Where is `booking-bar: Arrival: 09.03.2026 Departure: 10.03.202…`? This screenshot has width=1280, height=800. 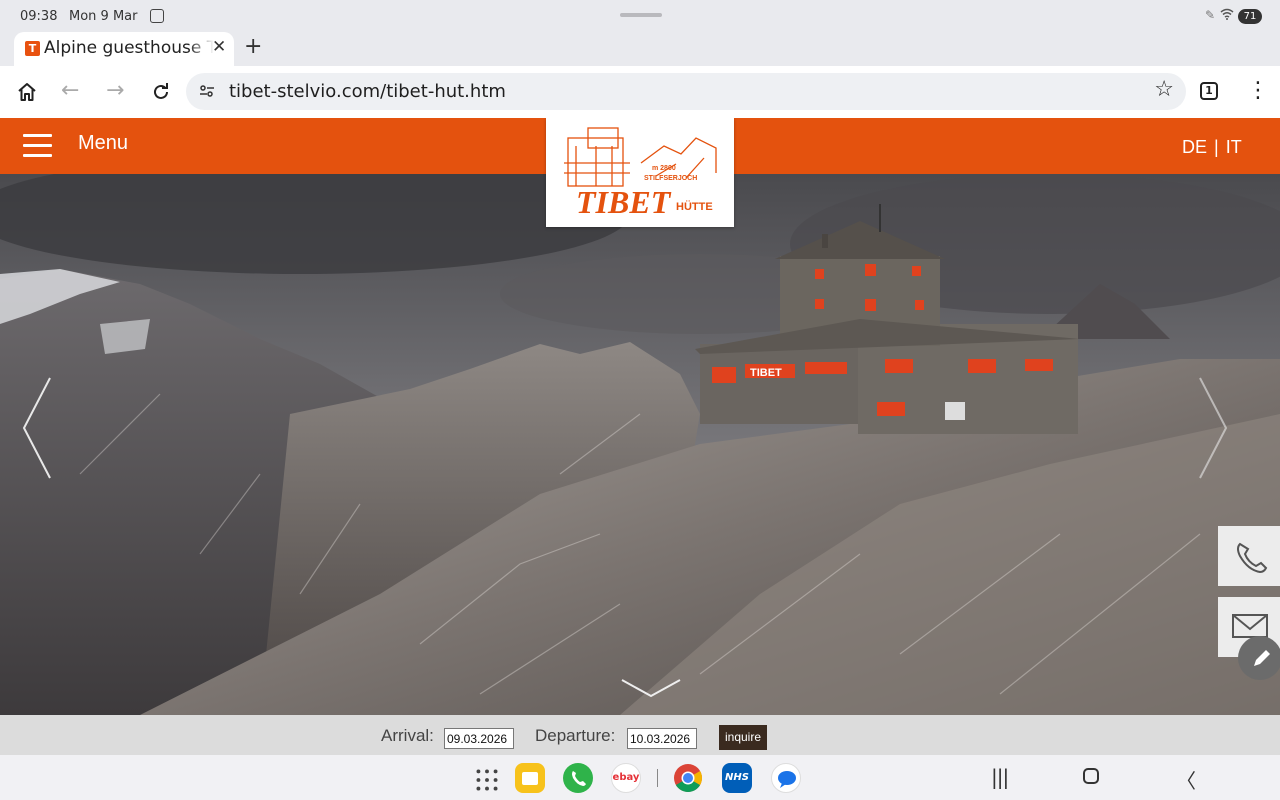
booking-bar: Arrival: 09.03.2026 Departure: 10.03.202… is located at coordinates (640, 735).